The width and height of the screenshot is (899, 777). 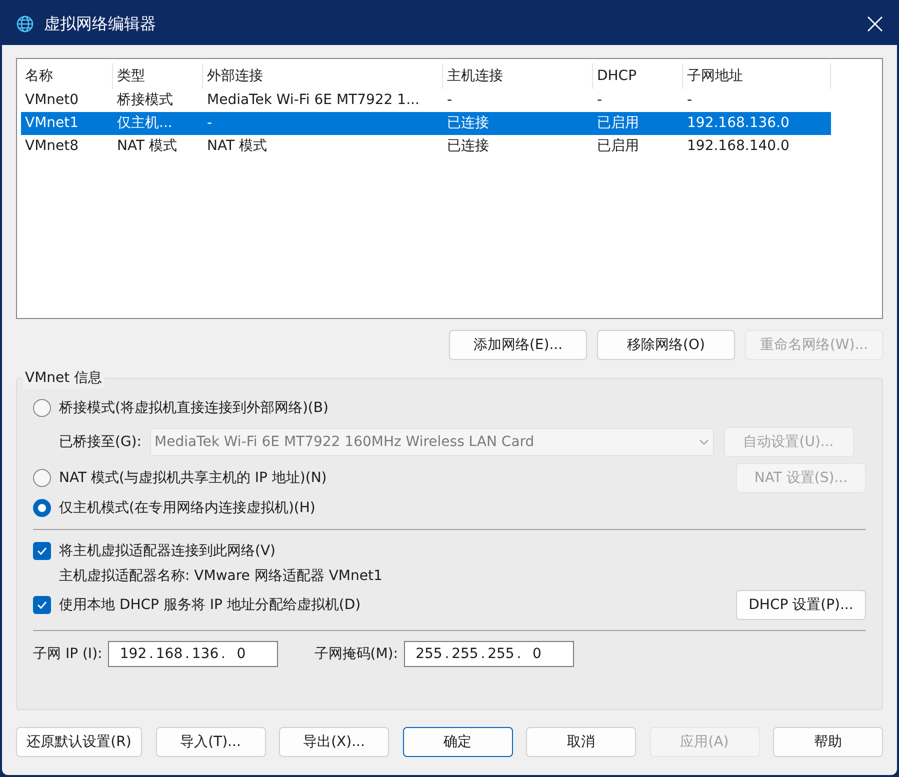 I want to click on table-row: VMnet1 仅主机... - 已连接 已启用 192.168.136.0, so click(x=426, y=123).